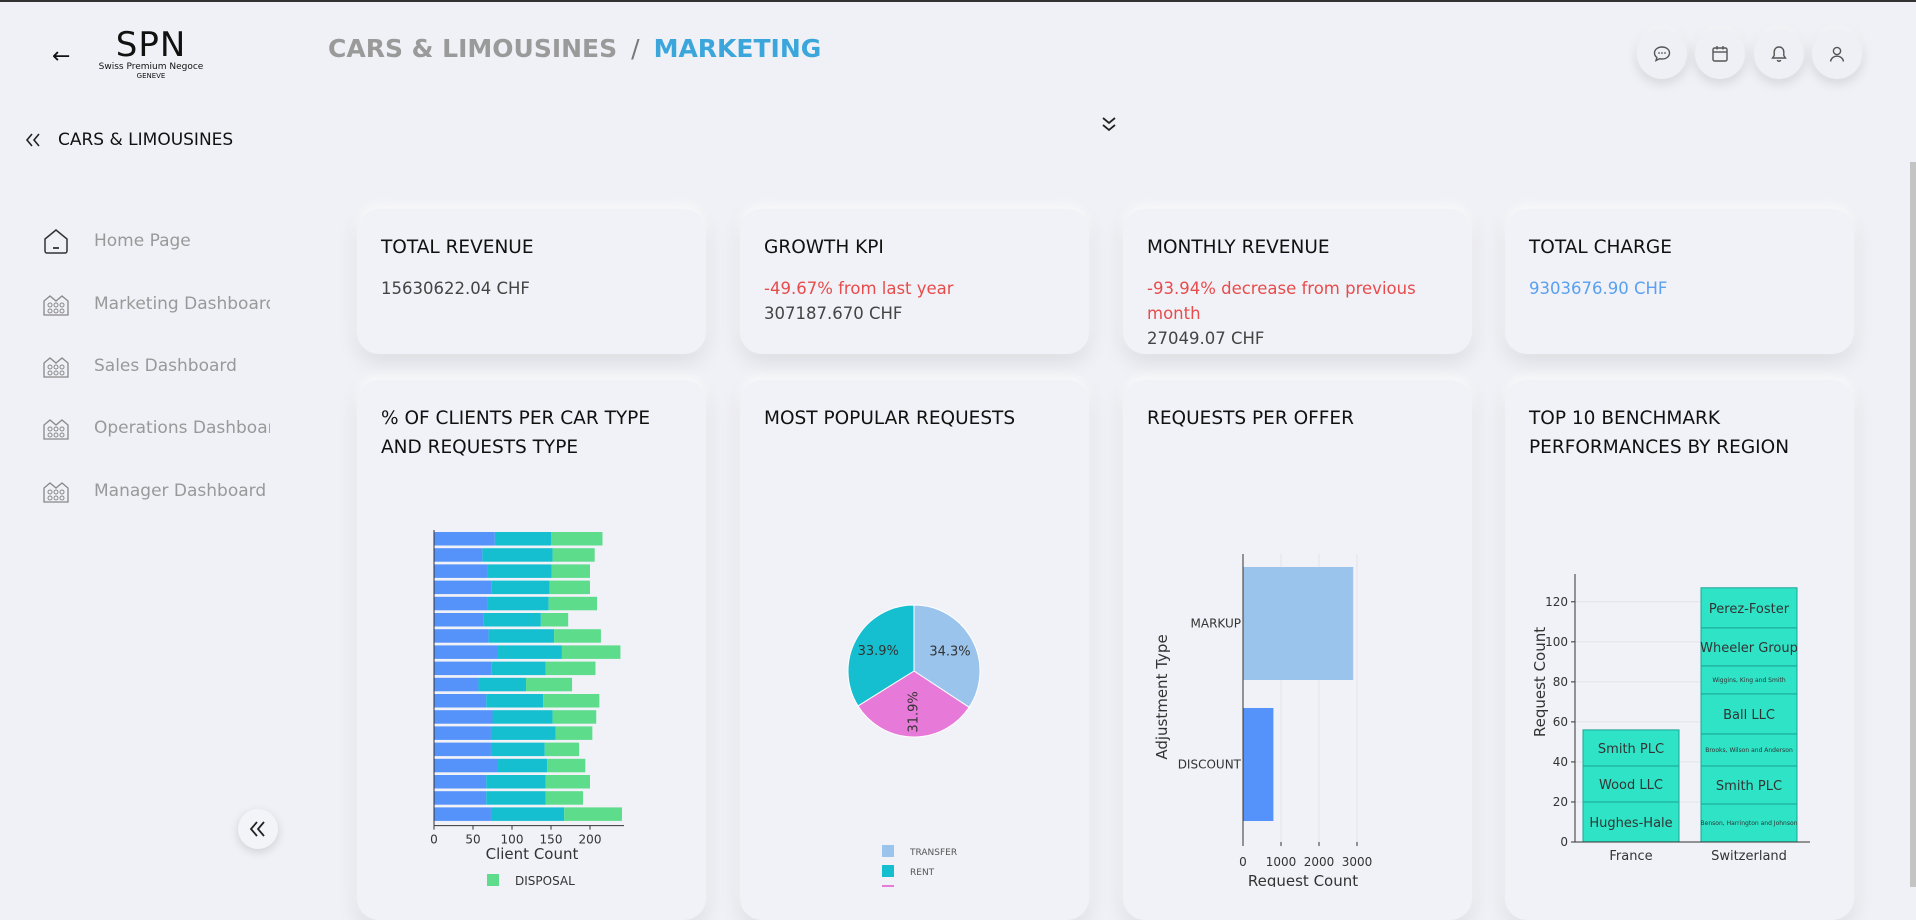 The image size is (1916, 920). What do you see at coordinates (1162, 696) in the screenshot?
I see `y-axis-label: Adjustment Type` at bounding box center [1162, 696].